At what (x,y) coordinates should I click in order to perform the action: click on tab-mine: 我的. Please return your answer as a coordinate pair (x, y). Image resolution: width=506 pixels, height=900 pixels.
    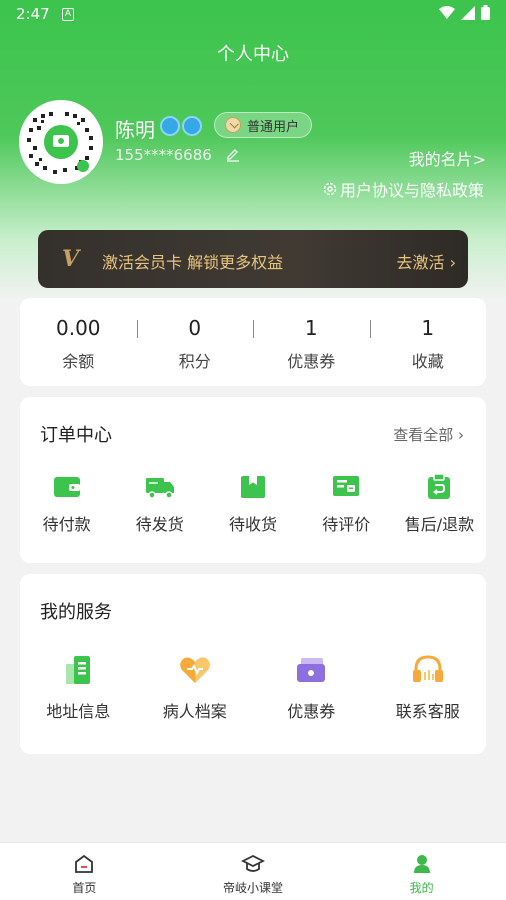
    Looking at the image, I should click on (421, 871).